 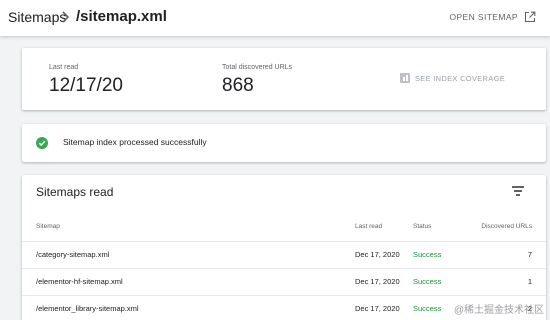 What do you see at coordinates (42, 143) in the screenshot?
I see `check-circle-icon` at bounding box center [42, 143].